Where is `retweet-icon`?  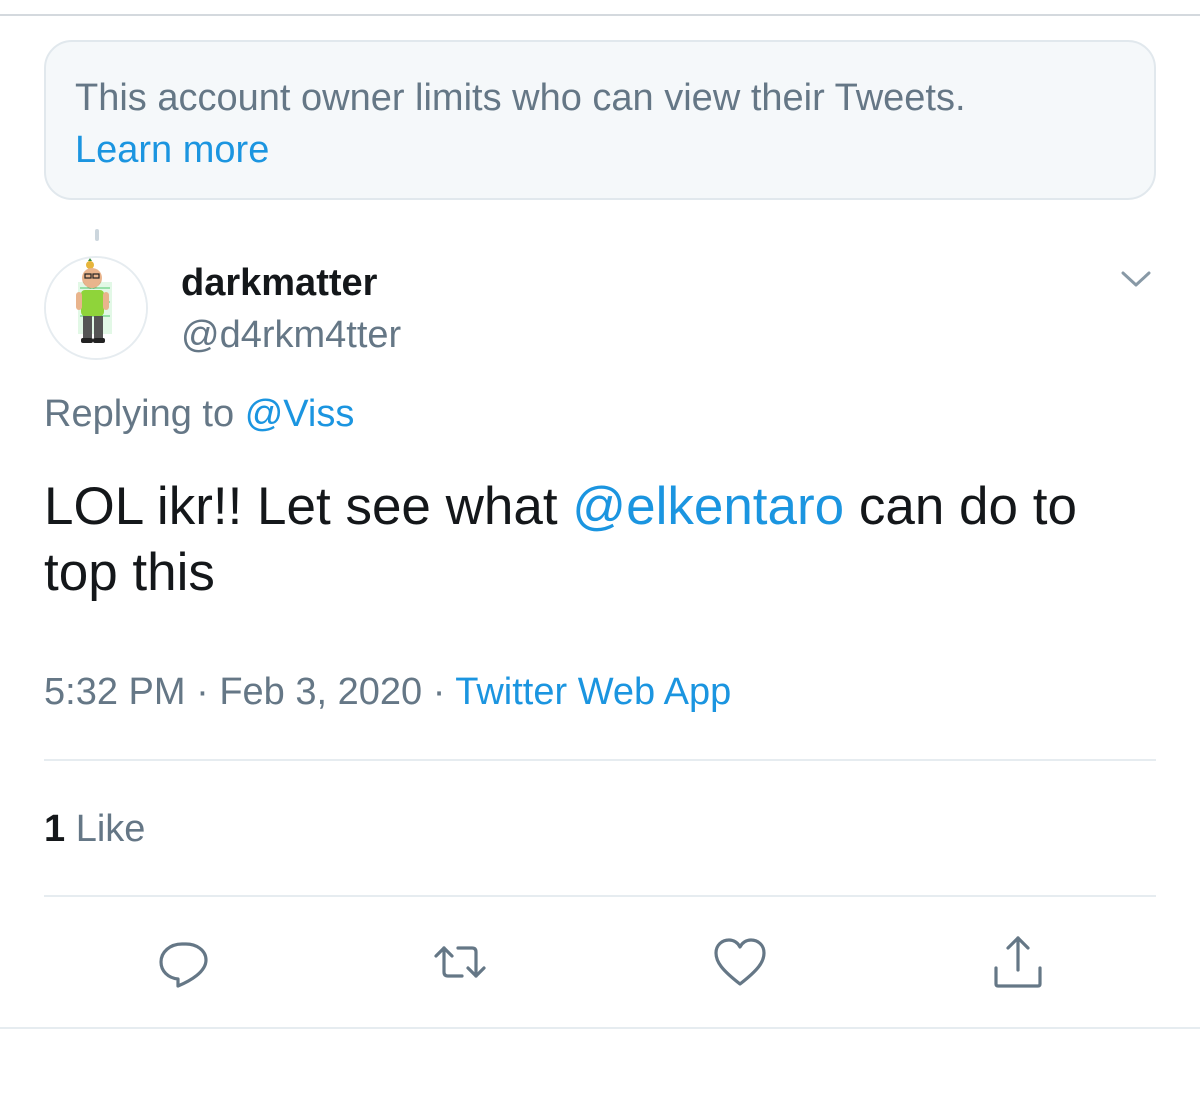 retweet-icon is located at coordinates (460, 962).